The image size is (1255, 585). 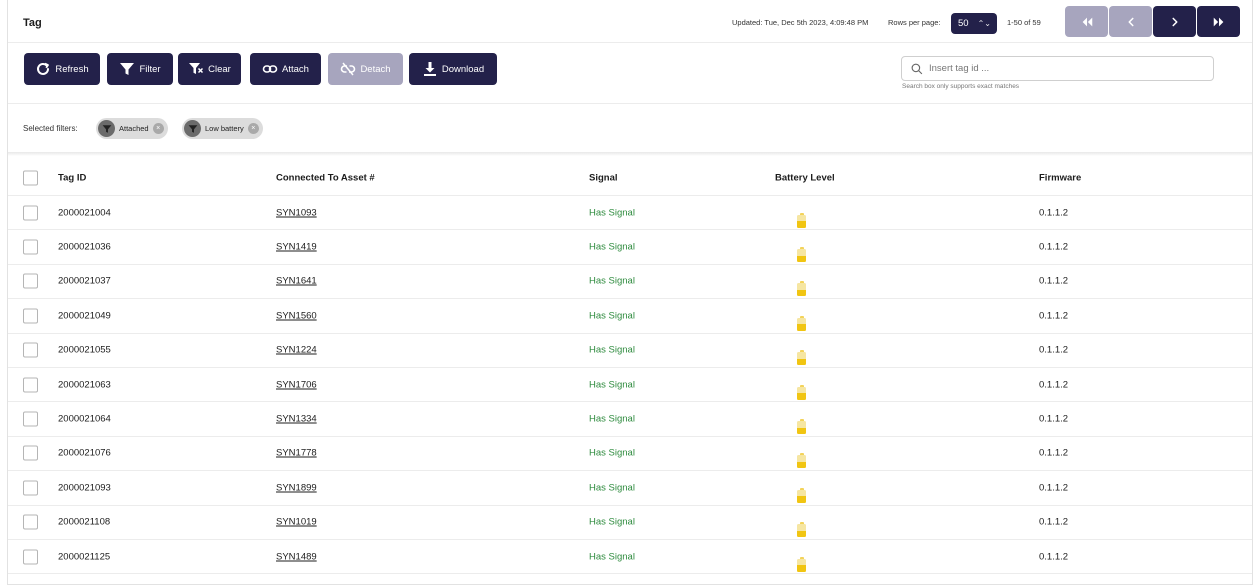 What do you see at coordinates (296, 247) in the screenshot?
I see `asset-link: SYN1419` at bounding box center [296, 247].